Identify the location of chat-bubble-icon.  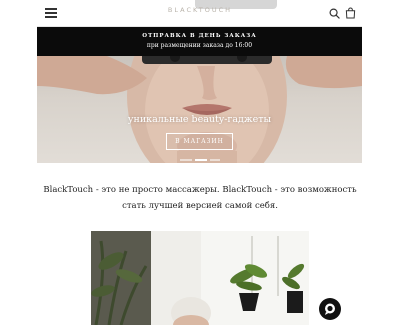
(330, 309).